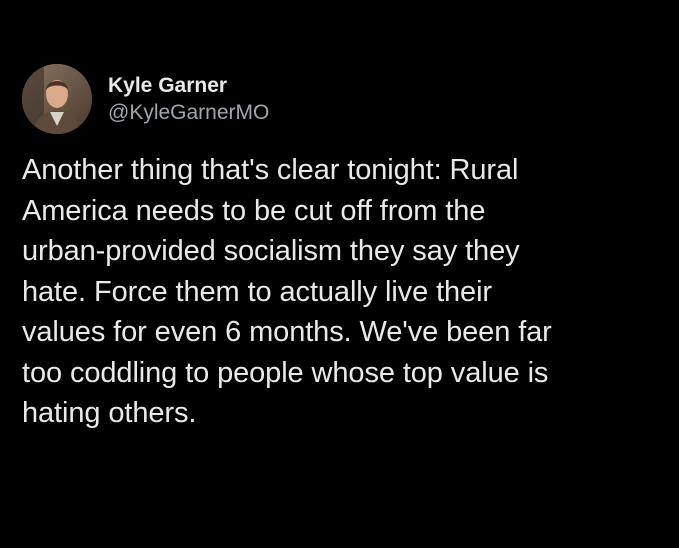 The image size is (679, 548). I want to click on author-names: Kyle Garner @KyleGarnerMO, so click(188, 99).